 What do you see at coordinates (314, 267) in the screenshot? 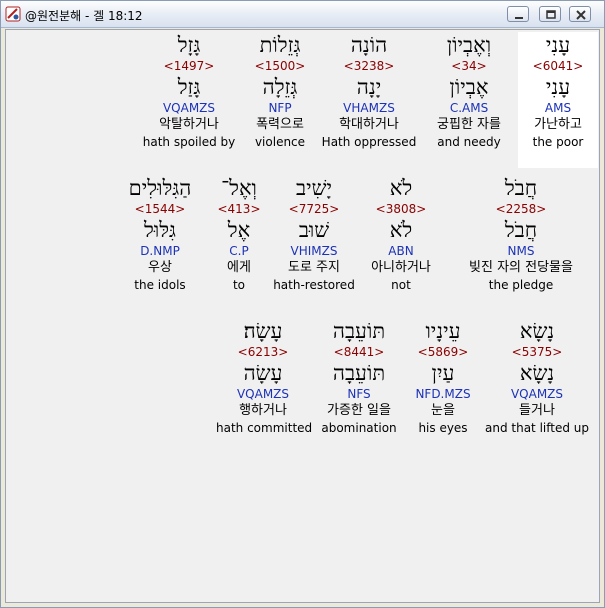
I see `korean-gloss: 도로 주지` at bounding box center [314, 267].